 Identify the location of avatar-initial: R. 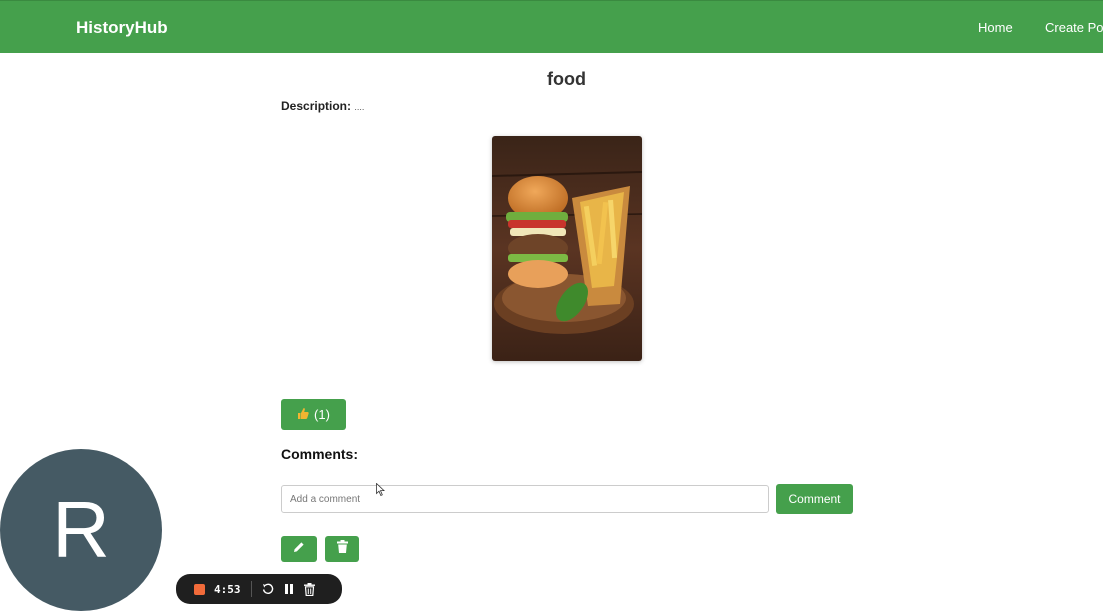
(81, 529).